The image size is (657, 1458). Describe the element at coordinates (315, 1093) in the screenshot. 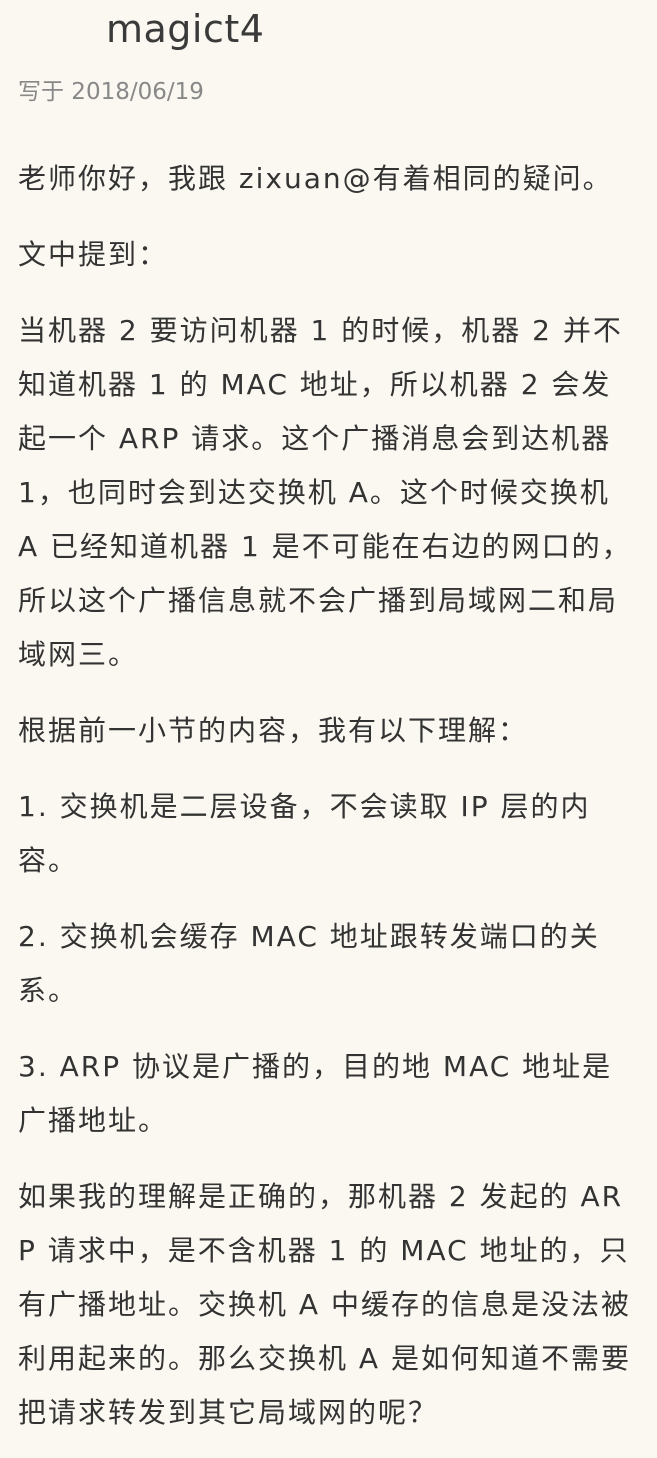

I see `paragraph-point-3: 3. ARP 协议是广播的，目的地 MAC 地址是广播地址。` at that location.